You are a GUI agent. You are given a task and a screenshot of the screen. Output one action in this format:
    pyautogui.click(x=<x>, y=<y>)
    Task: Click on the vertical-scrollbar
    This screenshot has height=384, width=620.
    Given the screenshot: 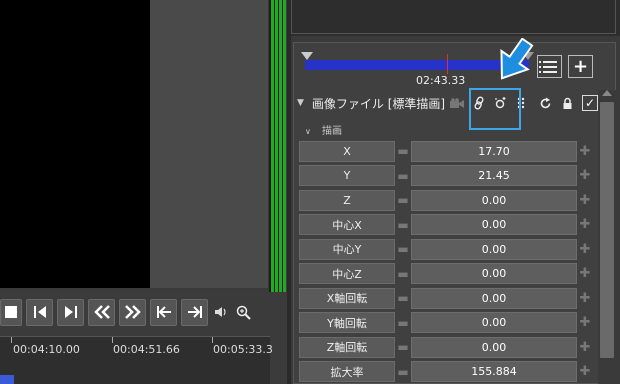 What is the action you would take?
    pyautogui.click(x=607, y=237)
    